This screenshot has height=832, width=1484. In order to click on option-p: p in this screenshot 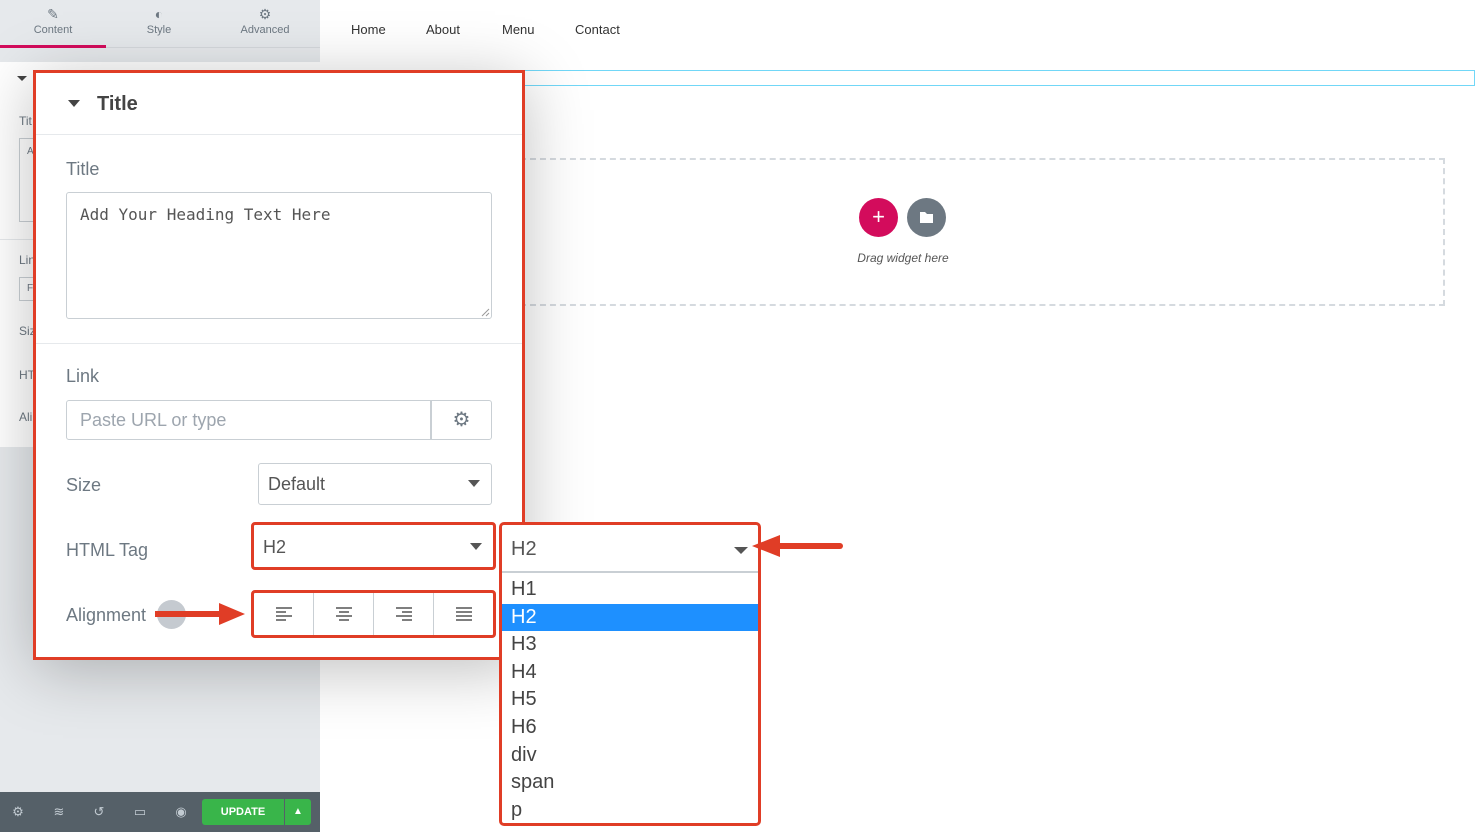, I will do `click(630, 811)`.